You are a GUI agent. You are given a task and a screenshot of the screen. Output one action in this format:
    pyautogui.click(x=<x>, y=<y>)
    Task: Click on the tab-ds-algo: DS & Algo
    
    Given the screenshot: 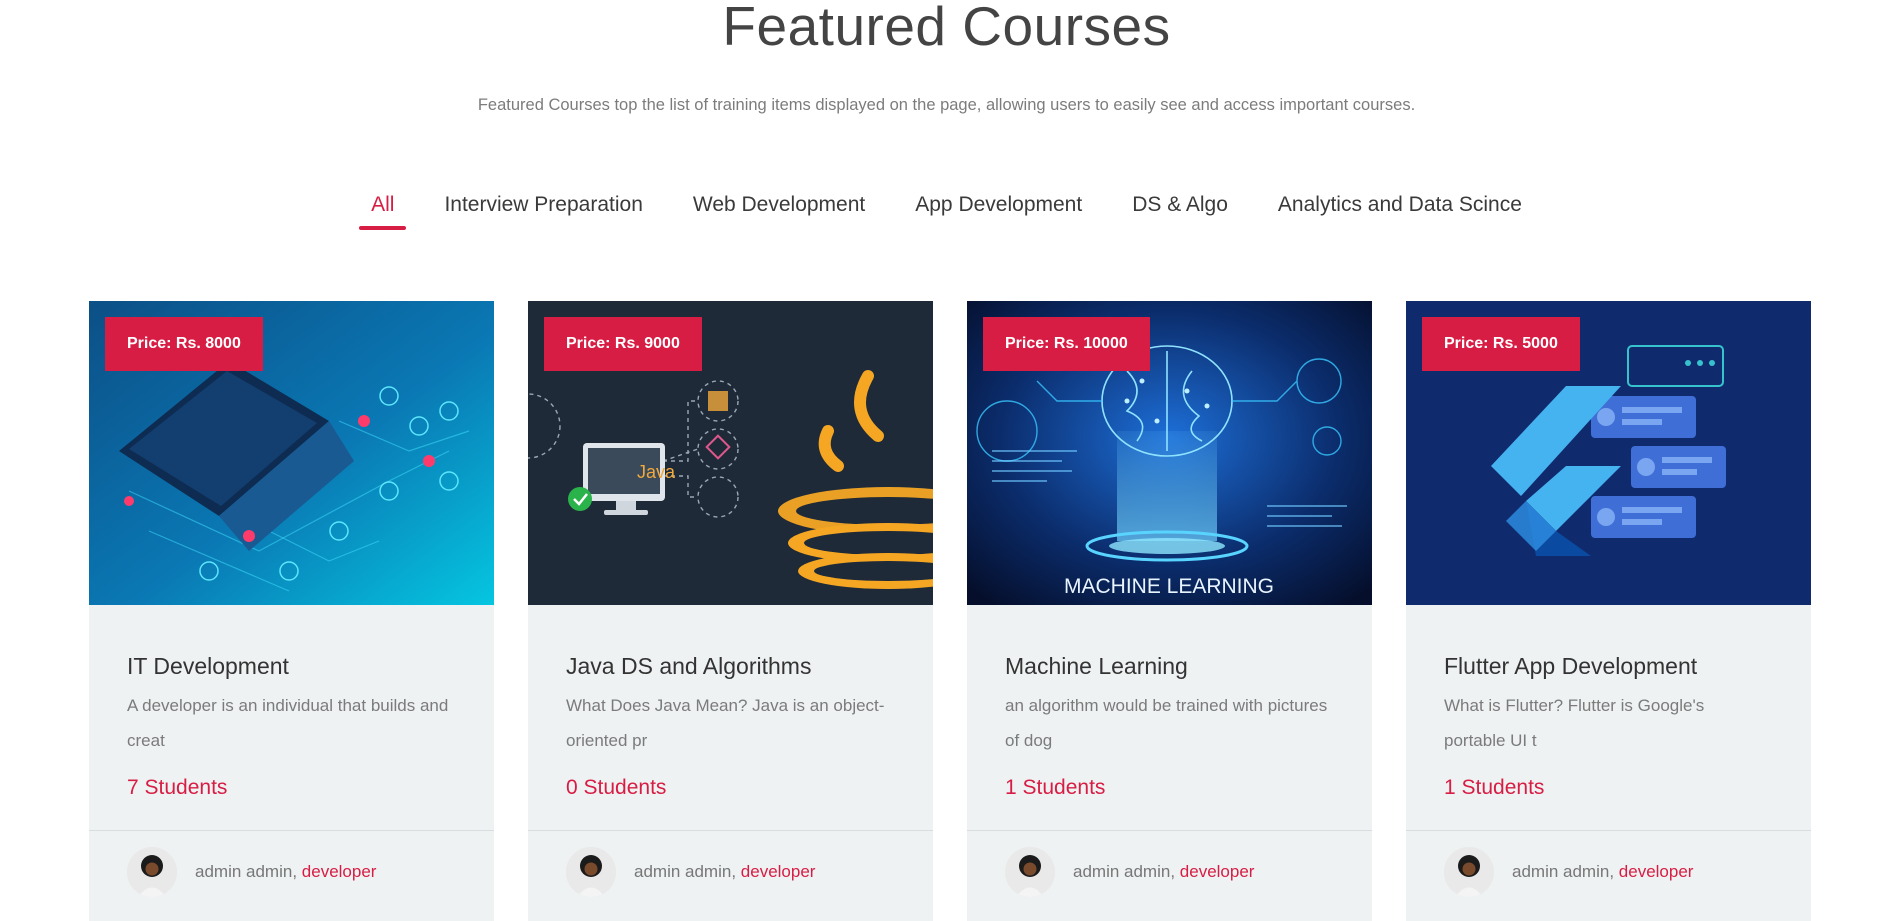 What is the action you would take?
    pyautogui.click(x=1180, y=211)
    